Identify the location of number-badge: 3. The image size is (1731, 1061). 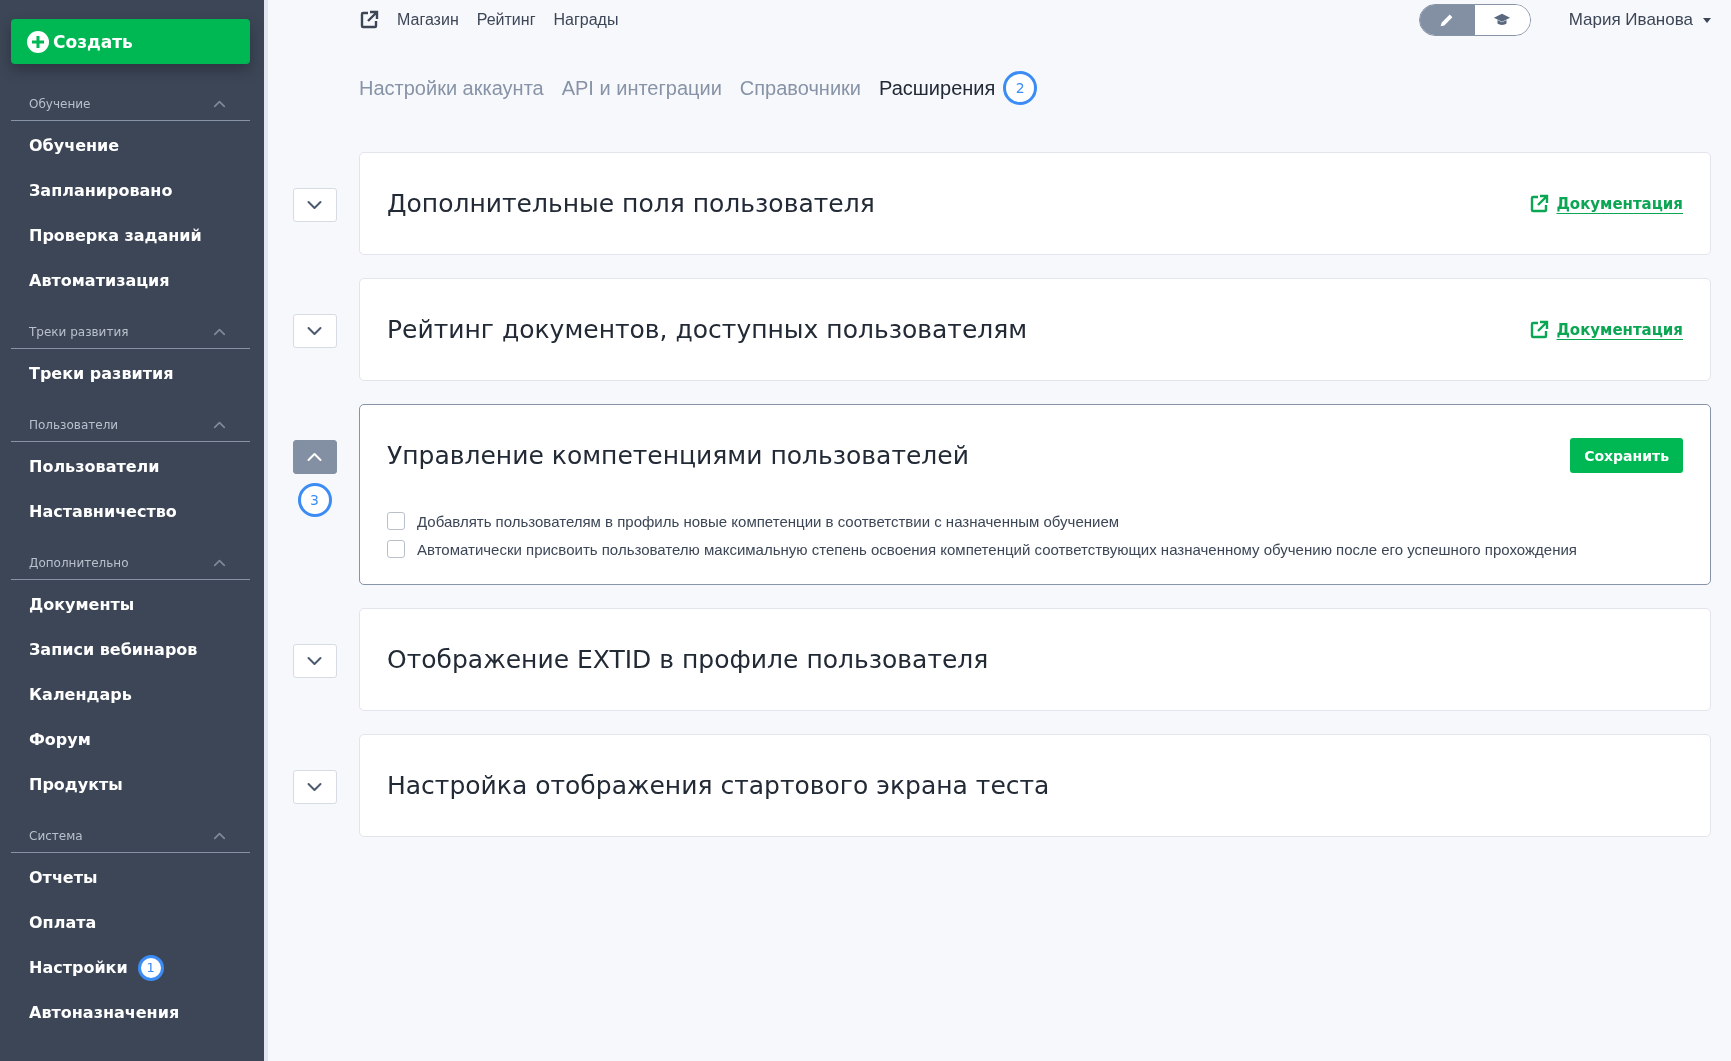
(314, 500).